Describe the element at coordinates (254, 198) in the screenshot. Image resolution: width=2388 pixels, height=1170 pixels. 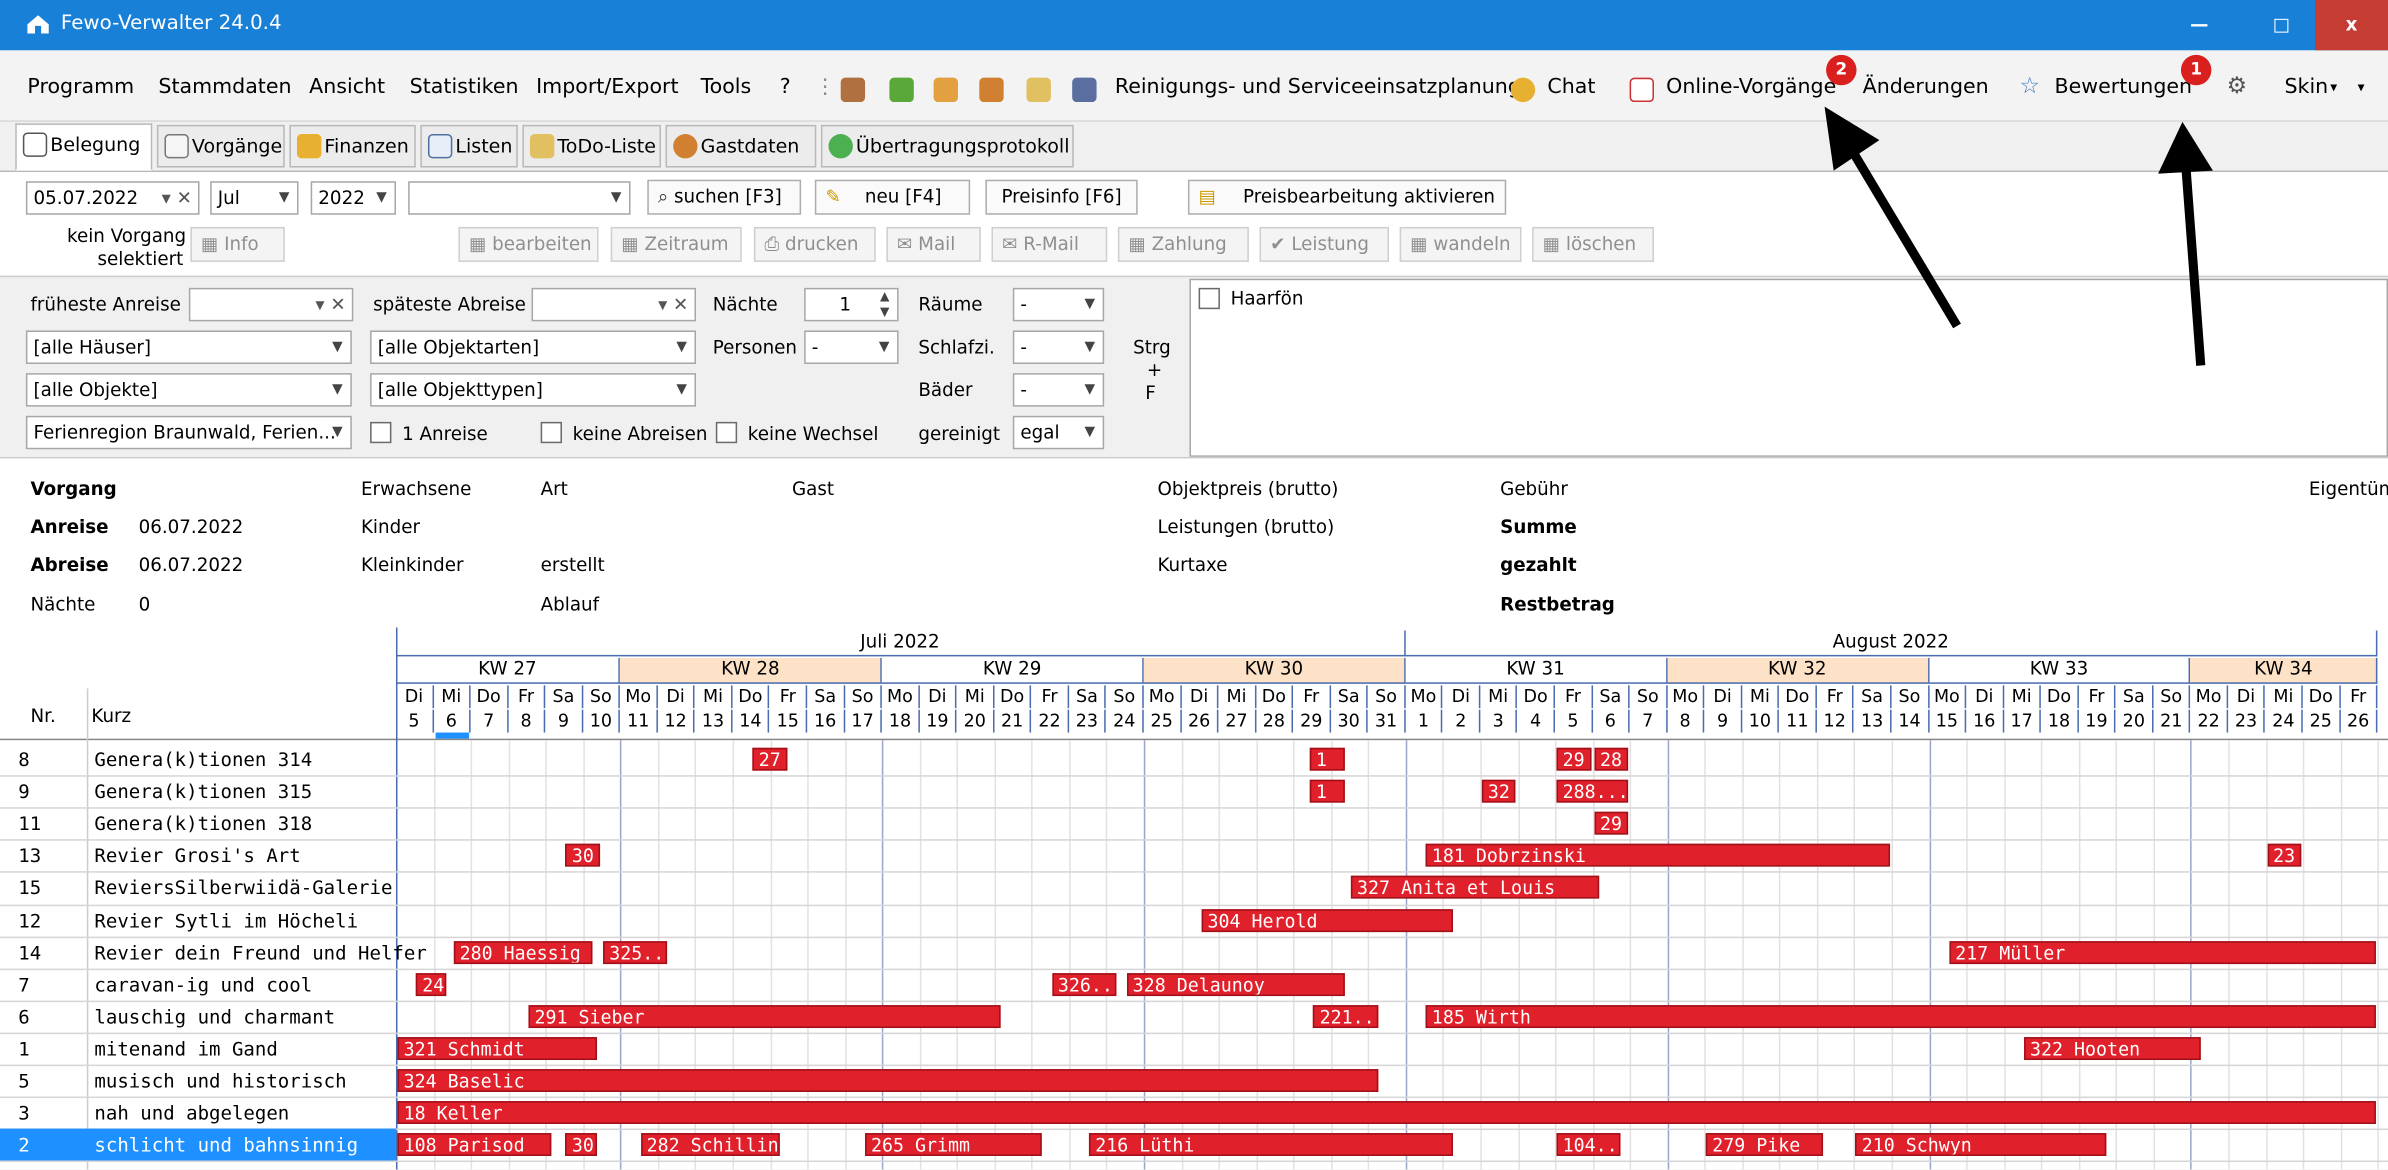
I see `month-select: Jul ▼` at that location.